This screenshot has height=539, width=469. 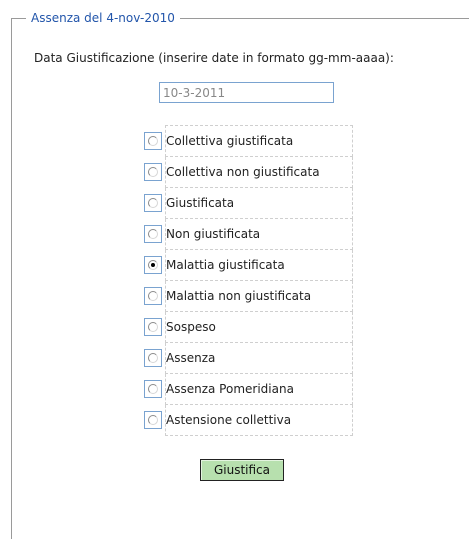 I want to click on option-row: Sospeso, so click(x=247, y=327).